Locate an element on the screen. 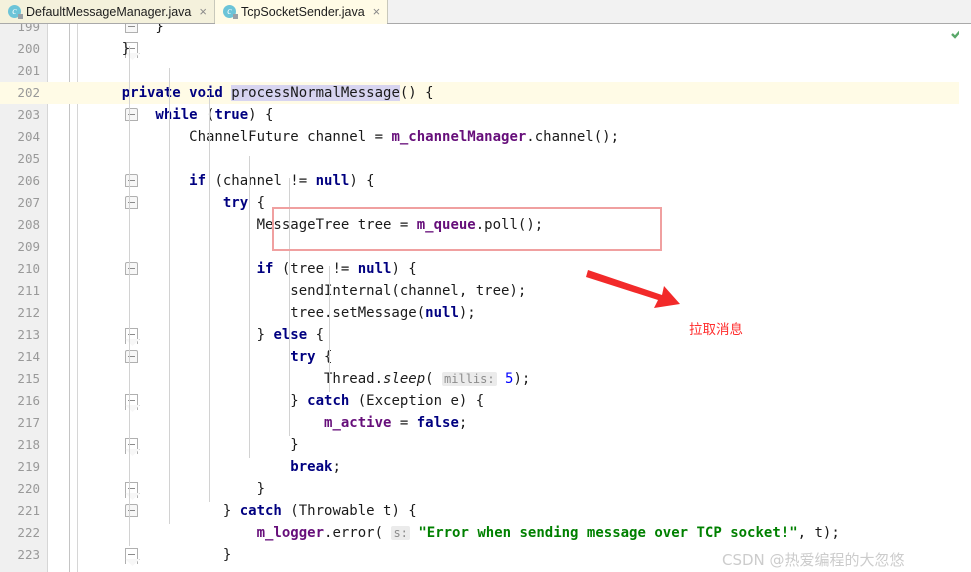  code-line: 211 sendInternal(channel, tree); is located at coordinates (485, 291).